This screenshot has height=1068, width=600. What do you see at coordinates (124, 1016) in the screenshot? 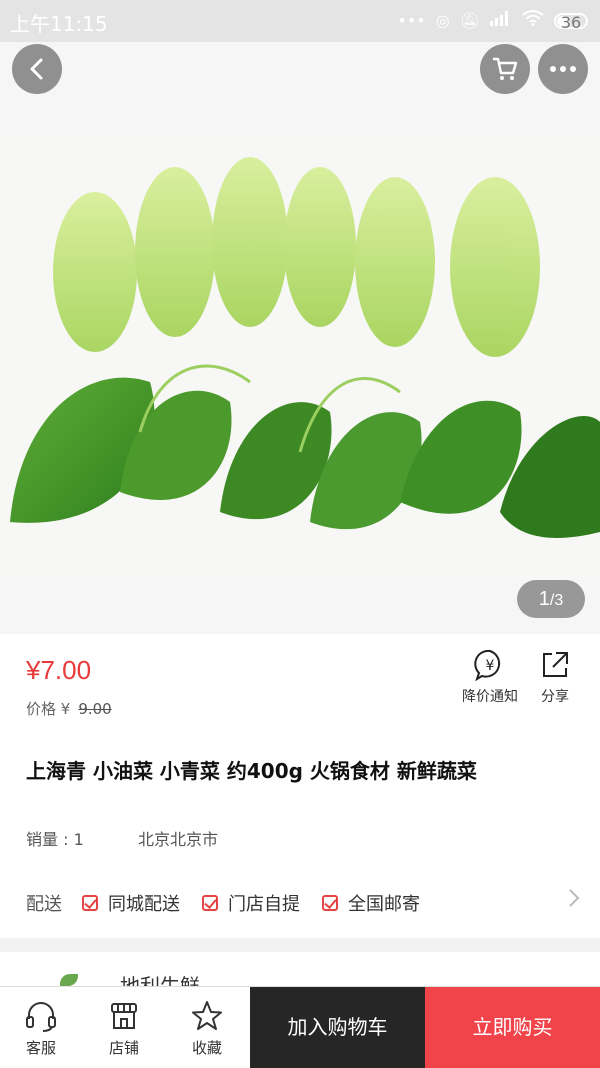
I see `store-icon` at bounding box center [124, 1016].